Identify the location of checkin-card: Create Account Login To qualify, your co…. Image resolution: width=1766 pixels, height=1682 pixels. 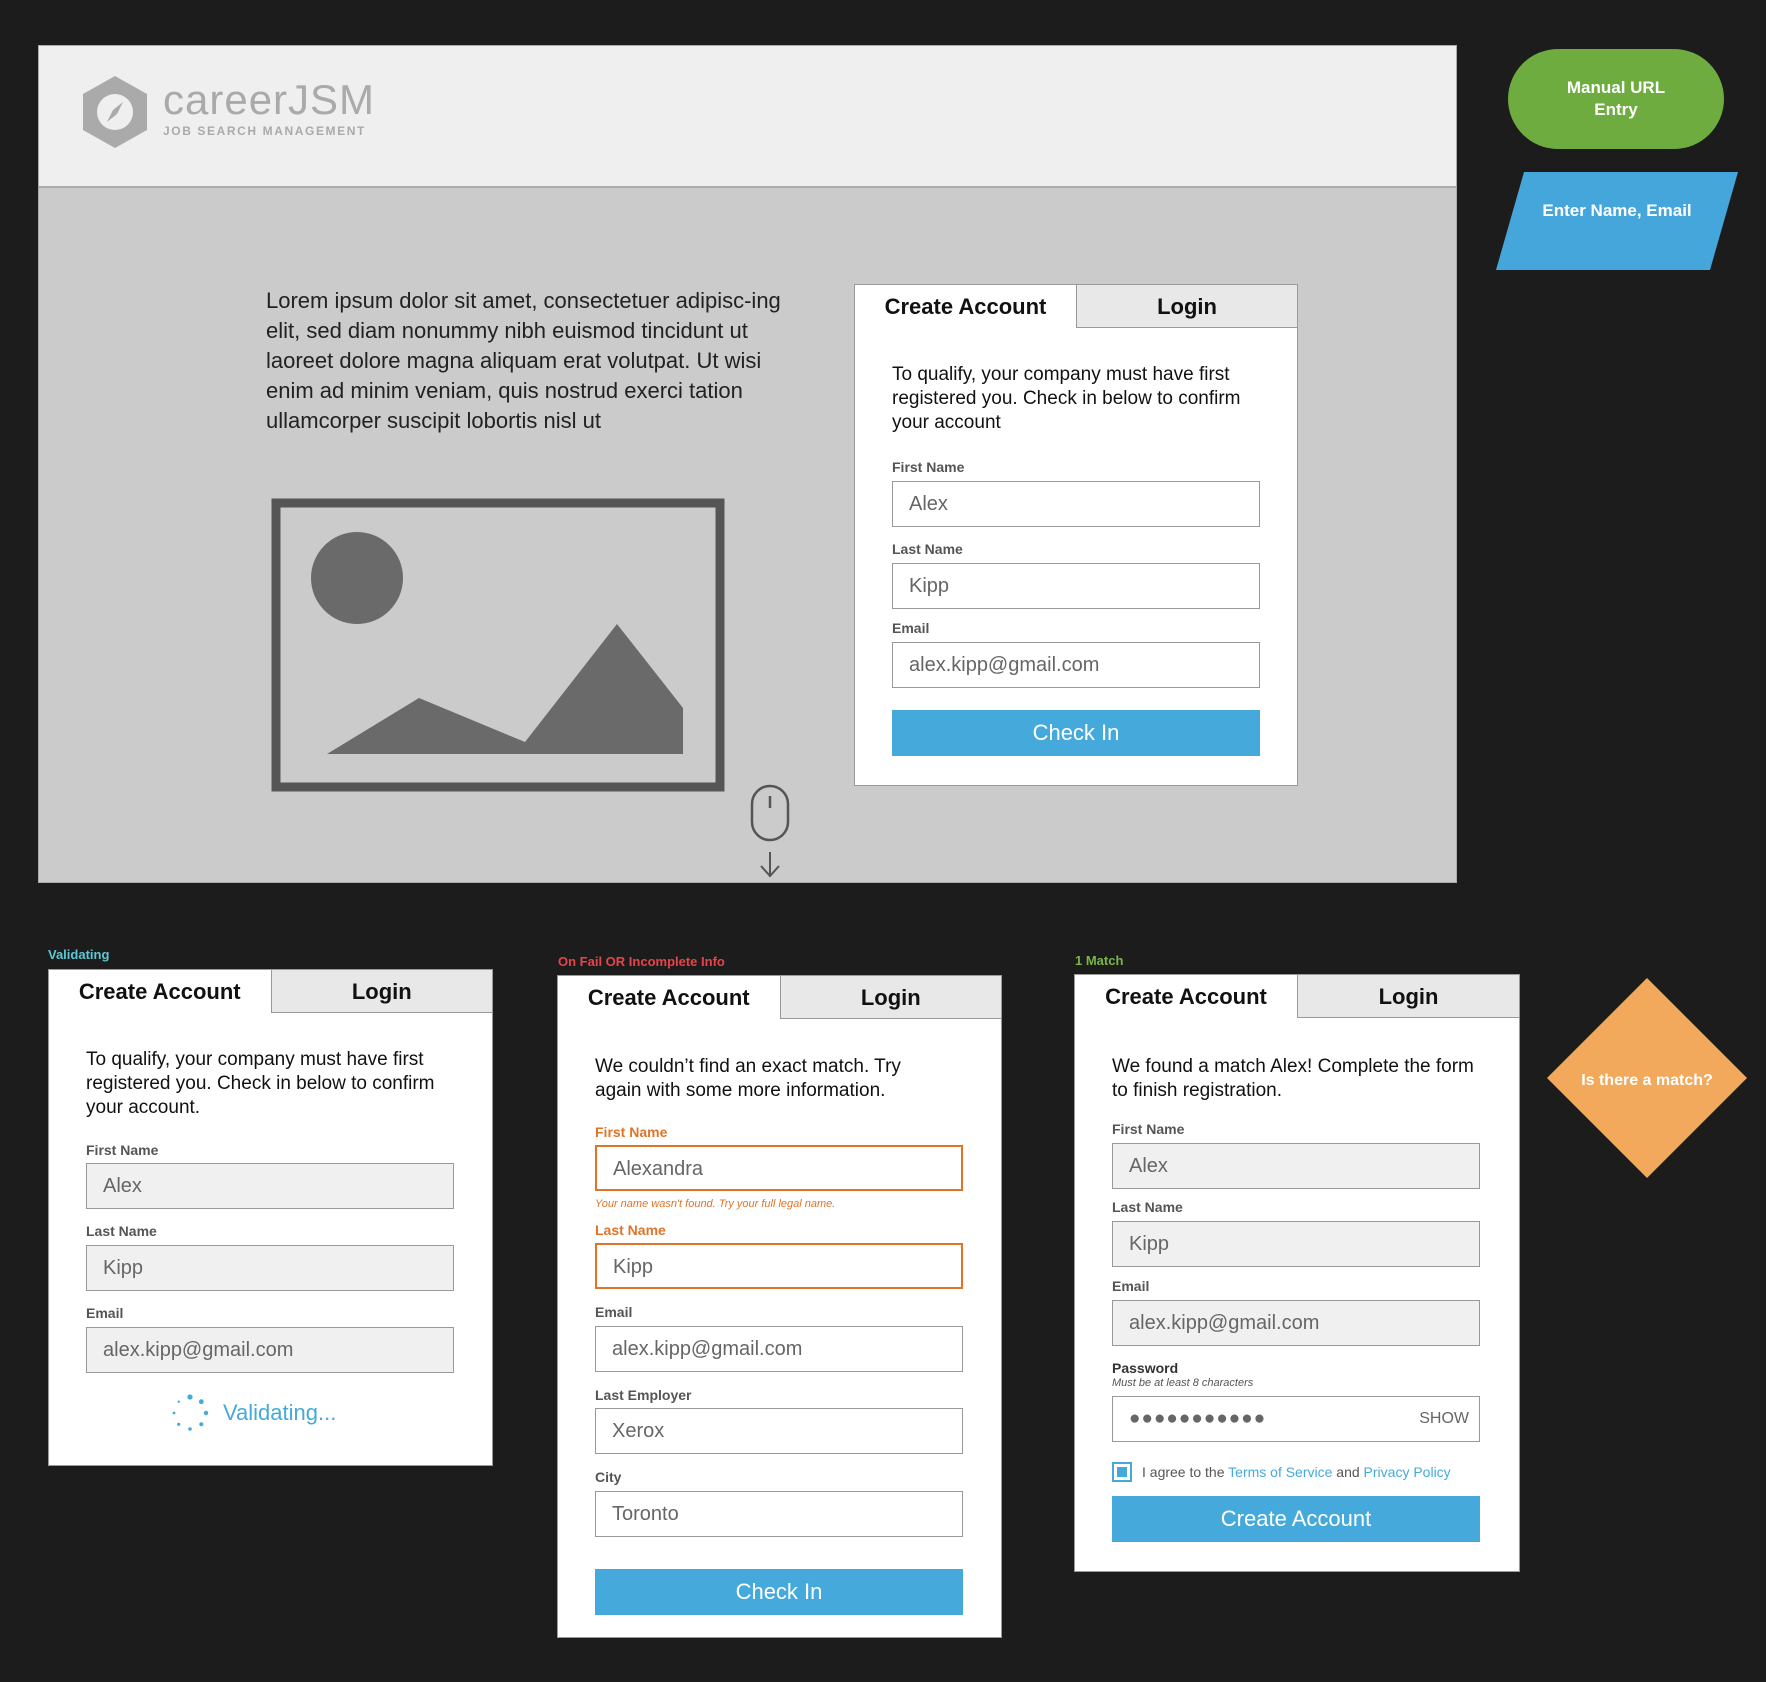
(1076, 535).